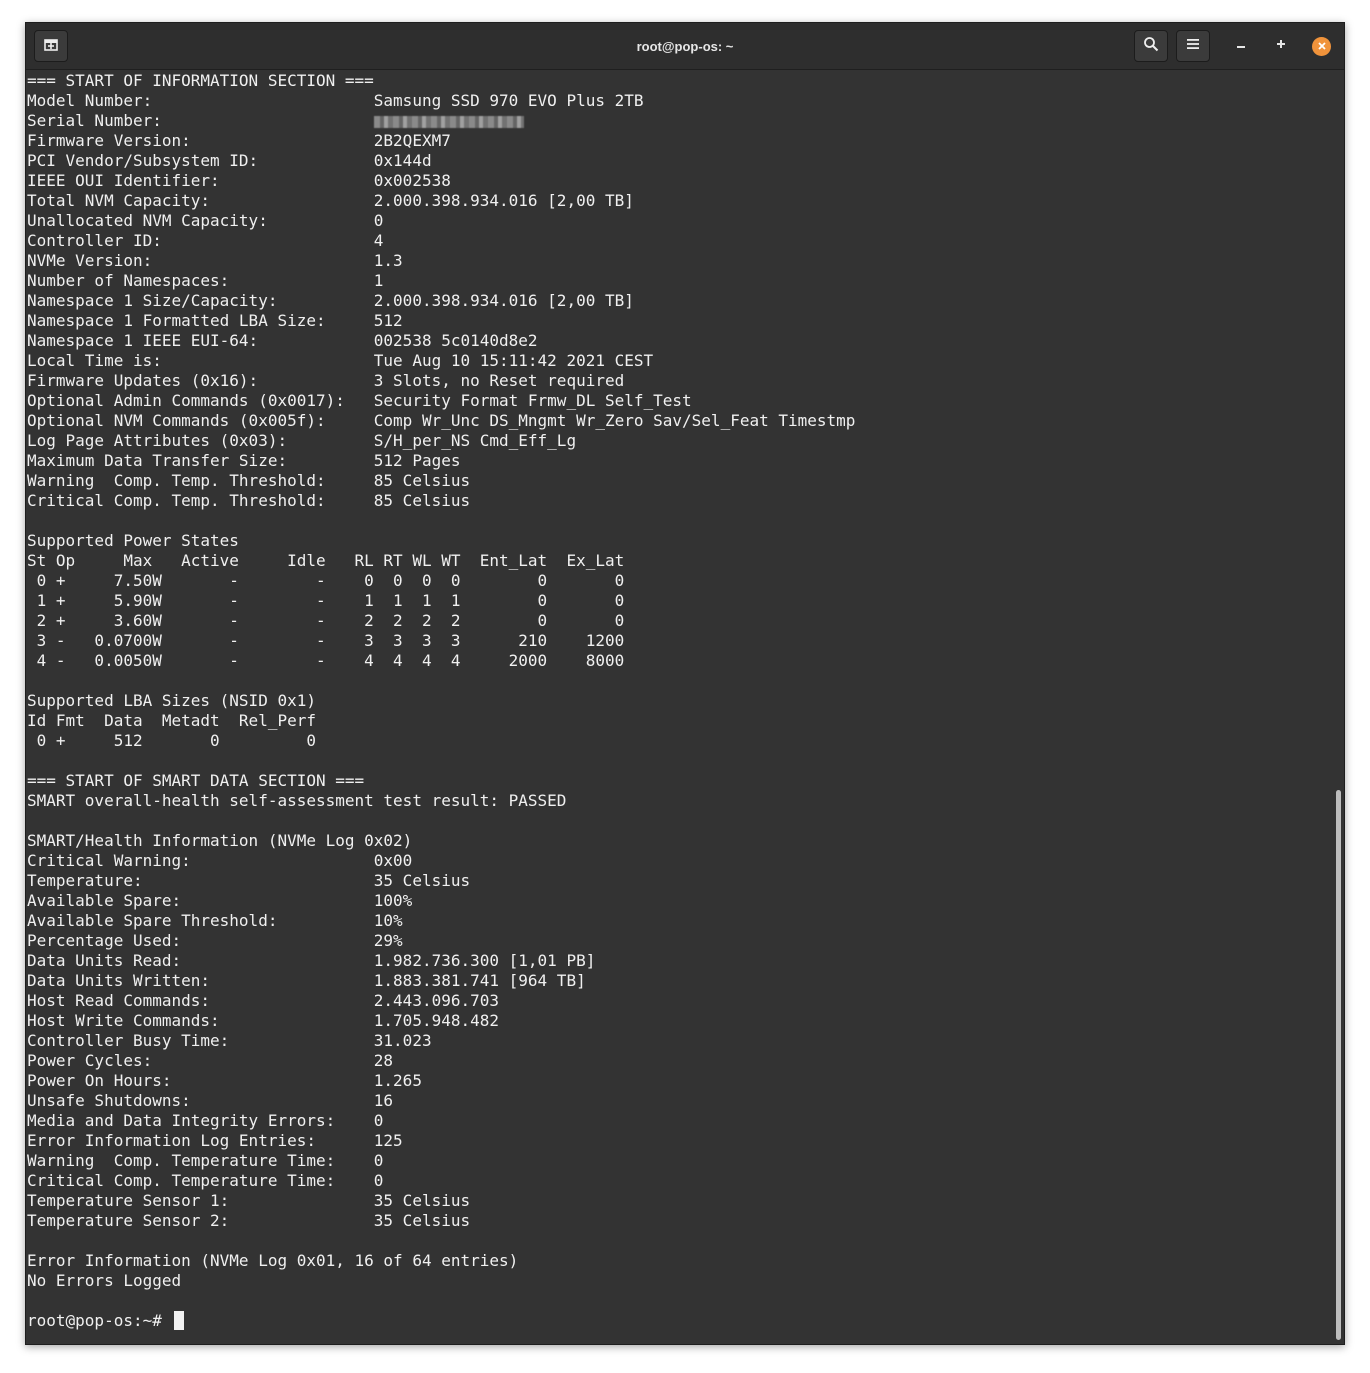 This screenshot has height=1373, width=1370. What do you see at coordinates (326, 600) in the screenshot?
I see `terminal-line: 1 + 5.90W - - 1 1 1 1 0 0` at bounding box center [326, 600].